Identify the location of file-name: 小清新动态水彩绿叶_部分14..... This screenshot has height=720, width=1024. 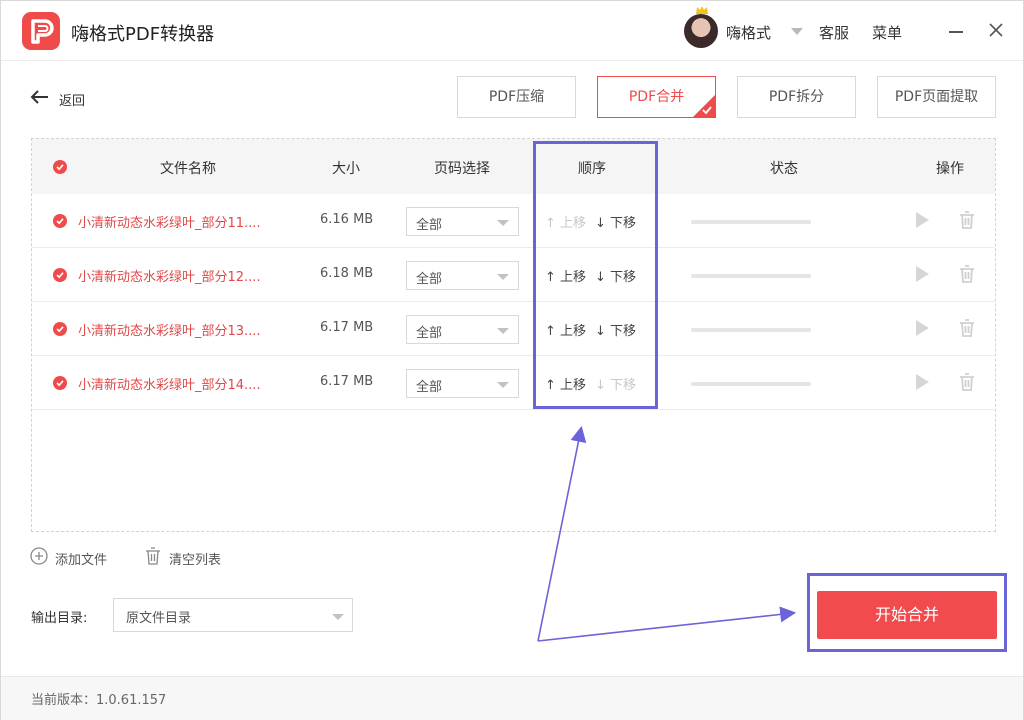
(169, 385).